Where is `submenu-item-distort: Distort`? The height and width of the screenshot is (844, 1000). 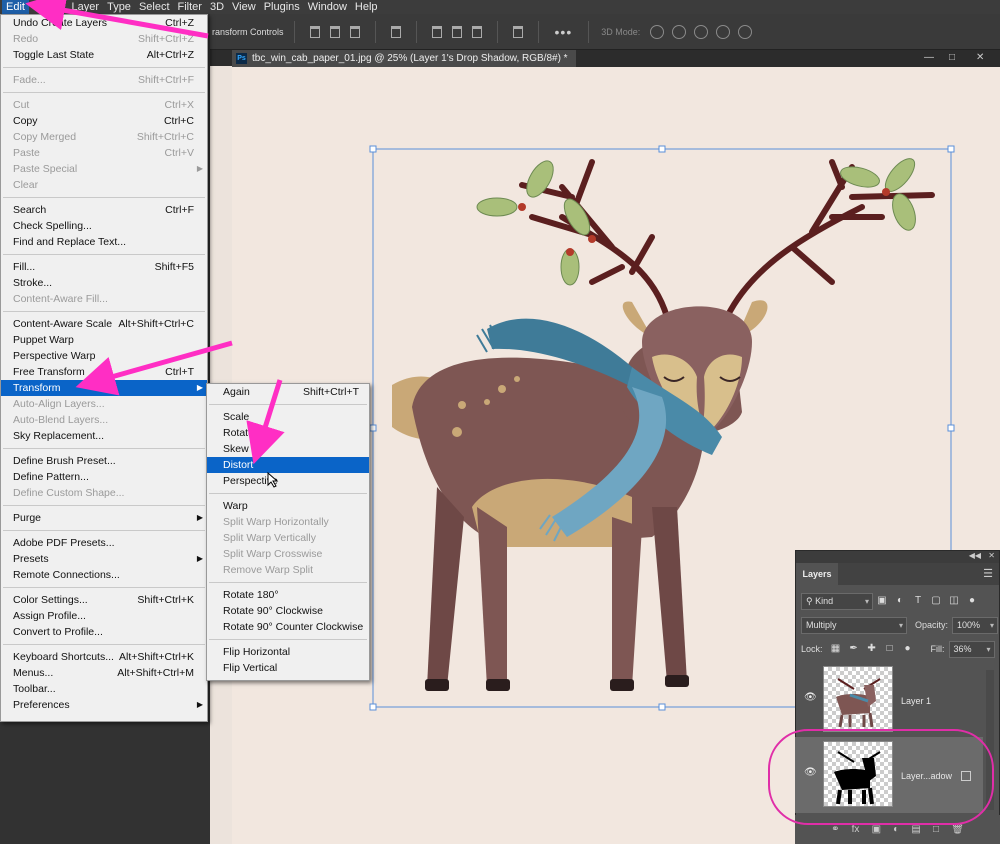 submenu-item-distort: Distort is located at coordinates (288, 465).